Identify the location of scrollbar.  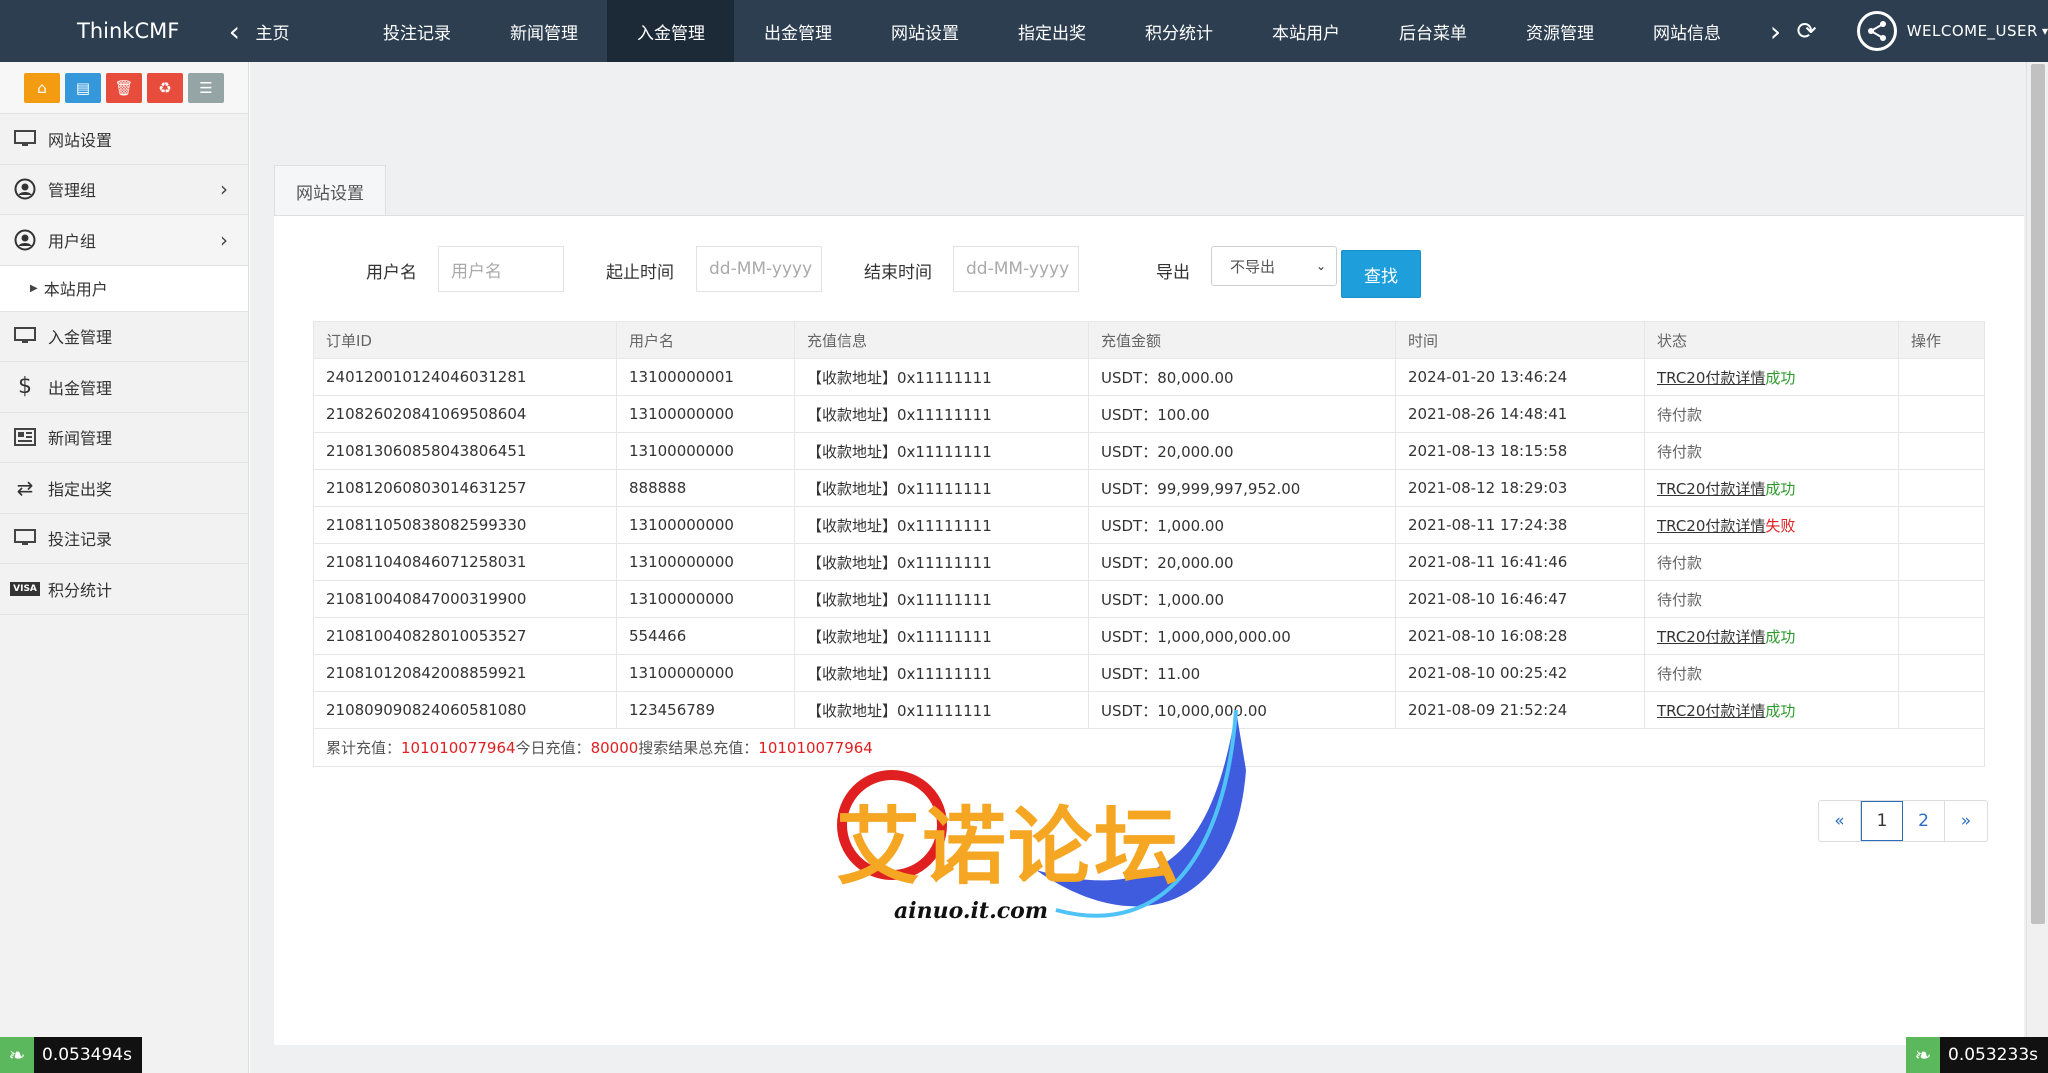
(2037, 567).